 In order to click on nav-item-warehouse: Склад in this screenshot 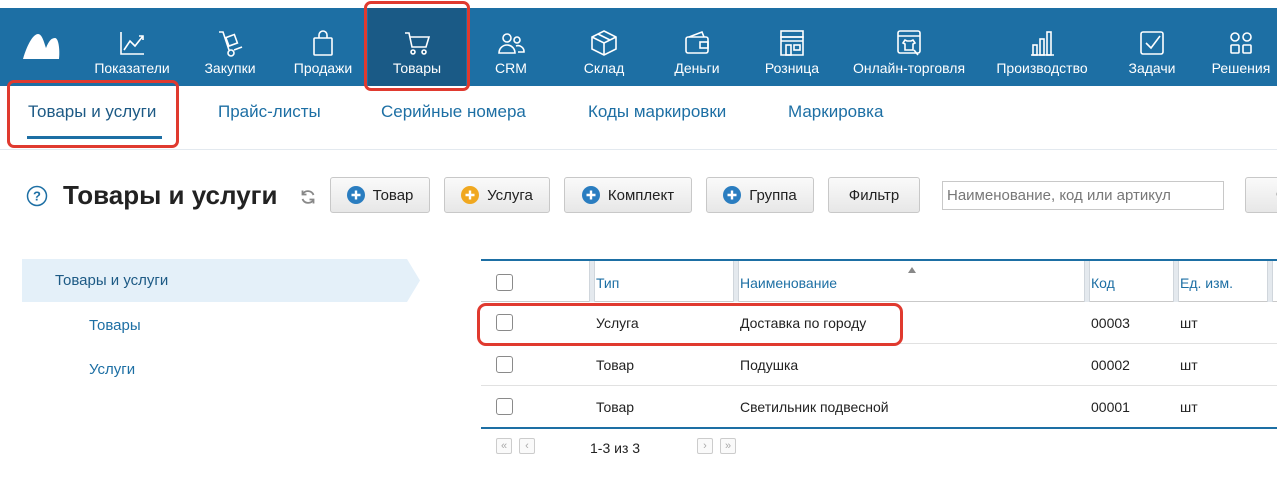, I will do `click(604, 47)`.